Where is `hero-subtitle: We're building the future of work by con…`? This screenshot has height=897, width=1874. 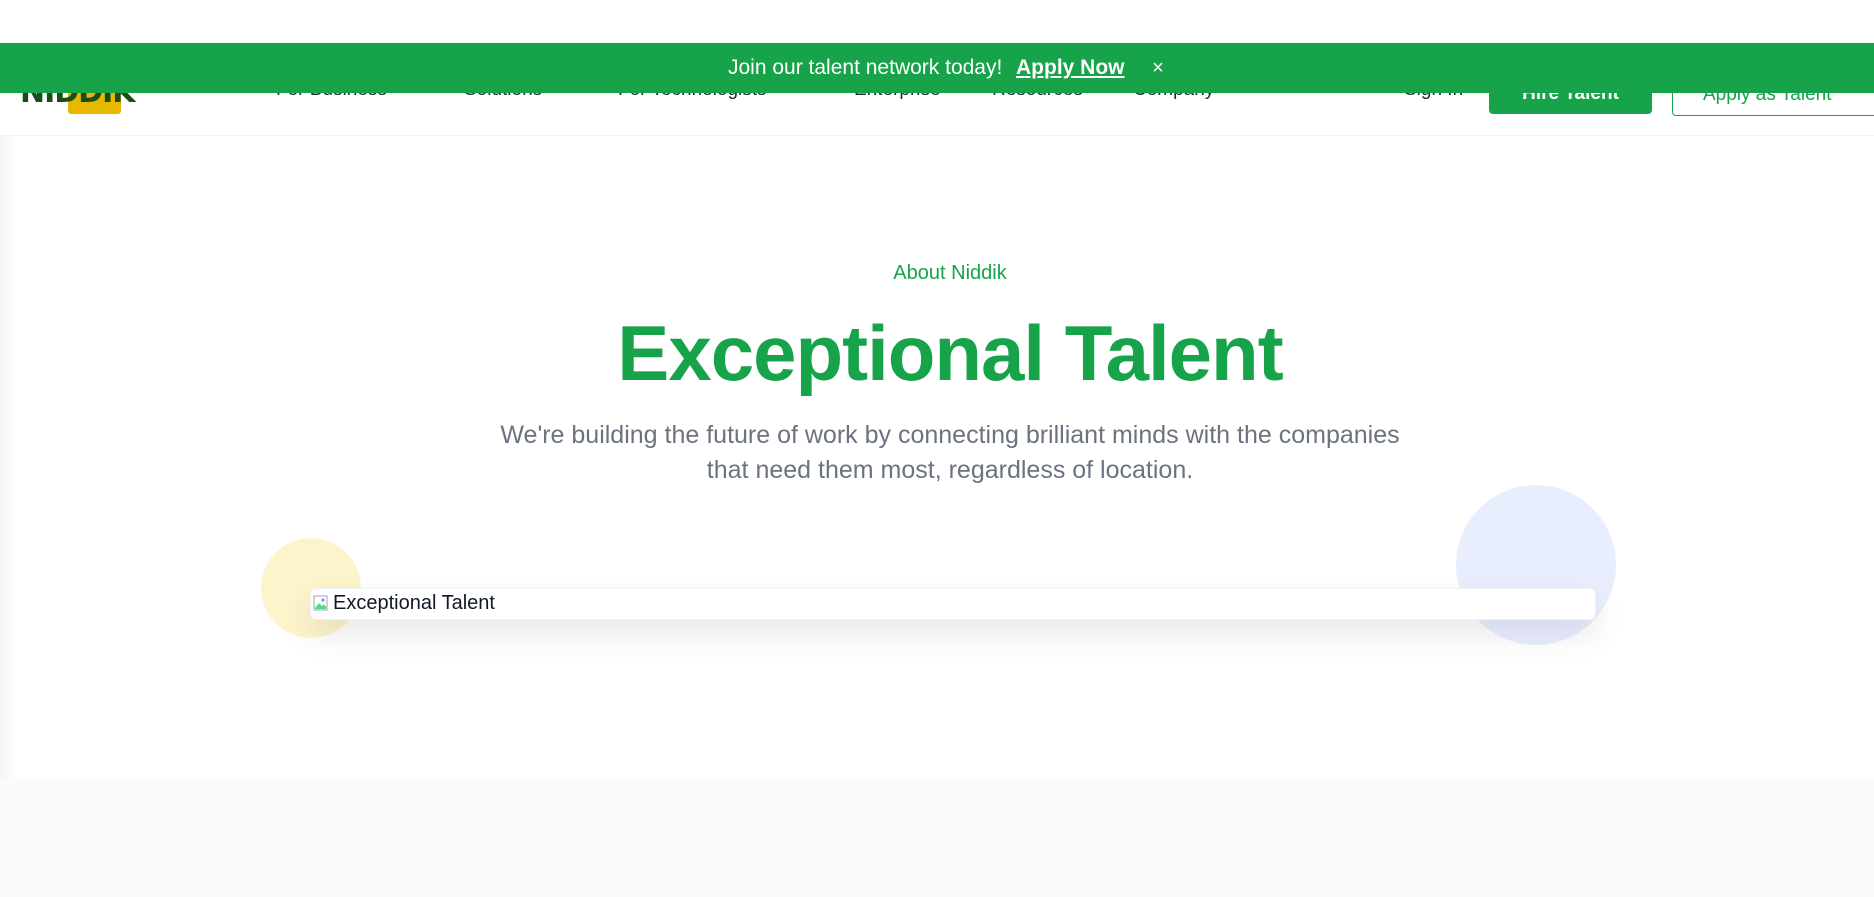
hero-subtitle: We're building the future of work by con… is located at coordinates (950, 452).